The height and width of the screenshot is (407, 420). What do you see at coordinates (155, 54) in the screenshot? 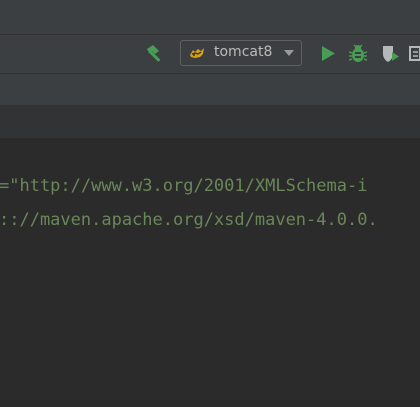
I see `build-hammer-icon` at bounding box center [155, 54].